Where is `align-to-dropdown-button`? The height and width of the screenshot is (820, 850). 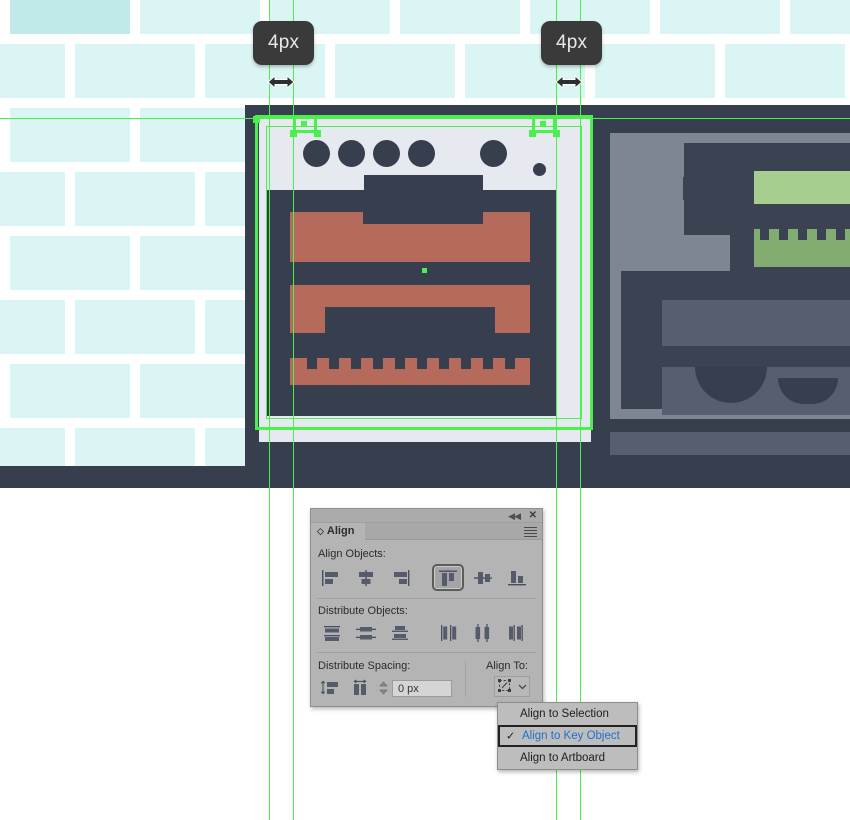 align-to-dropdown-button is located at coordinates (512, 686).